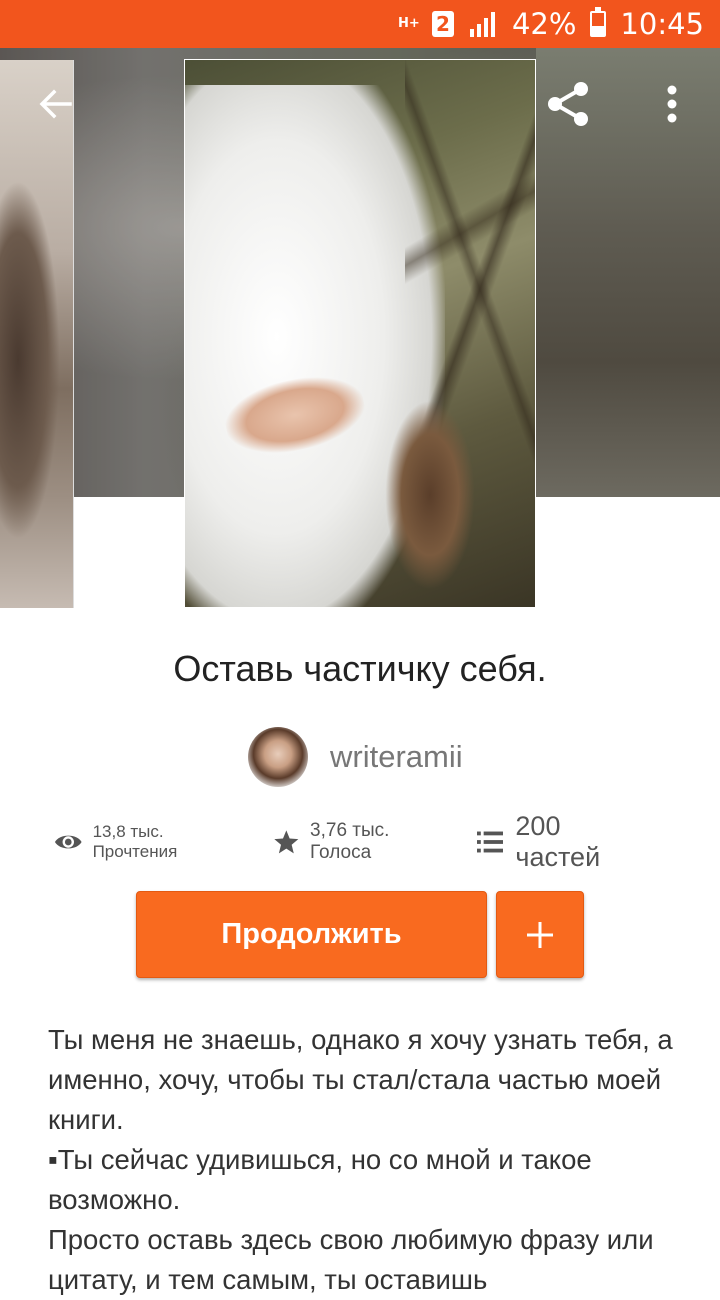  I want to click on clock: 10:45, so click(662, 24).